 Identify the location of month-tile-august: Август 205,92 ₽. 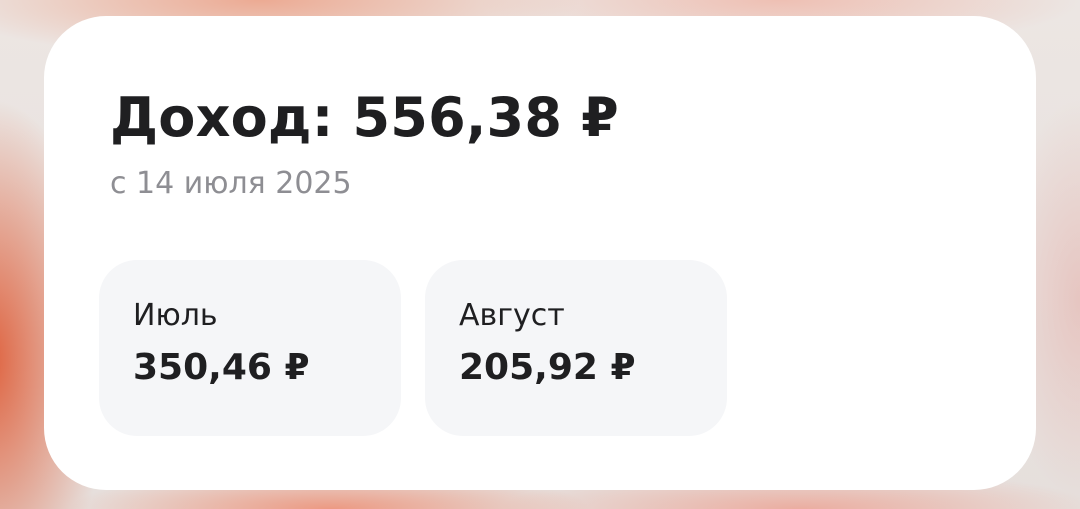
(576, 348).